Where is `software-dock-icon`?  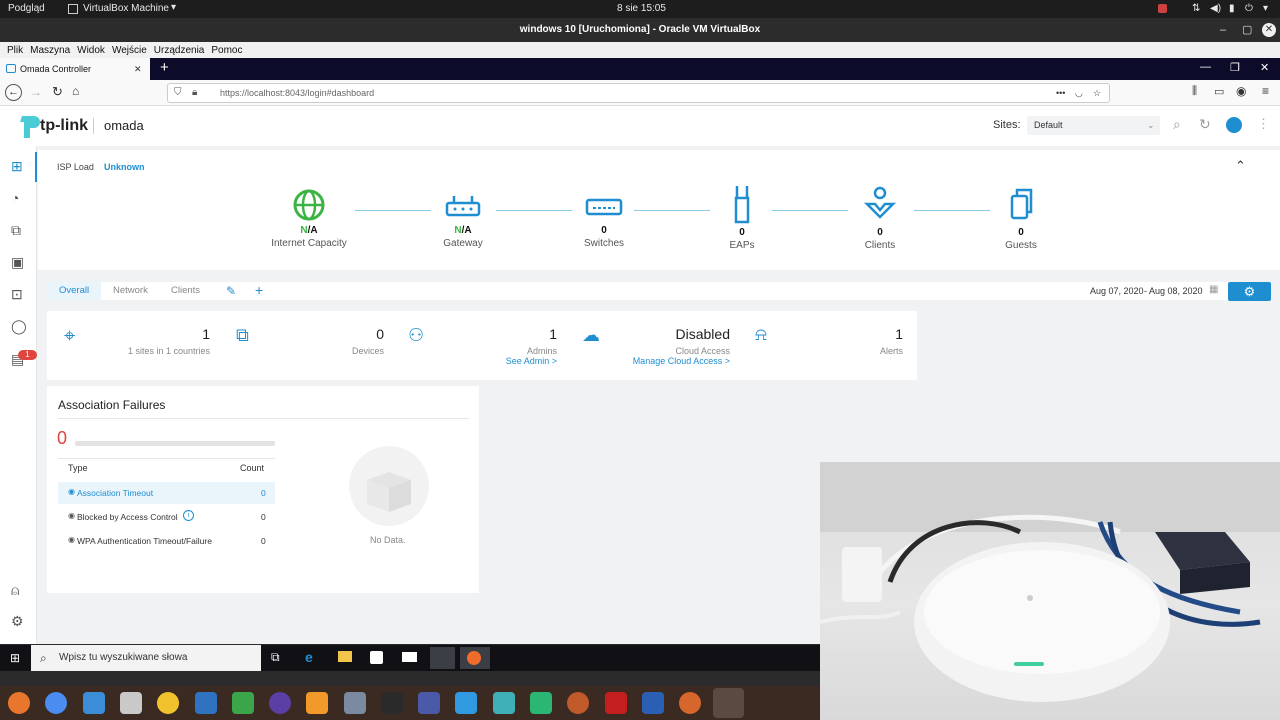 software-dock-icon is located at coordinates (280, 703).